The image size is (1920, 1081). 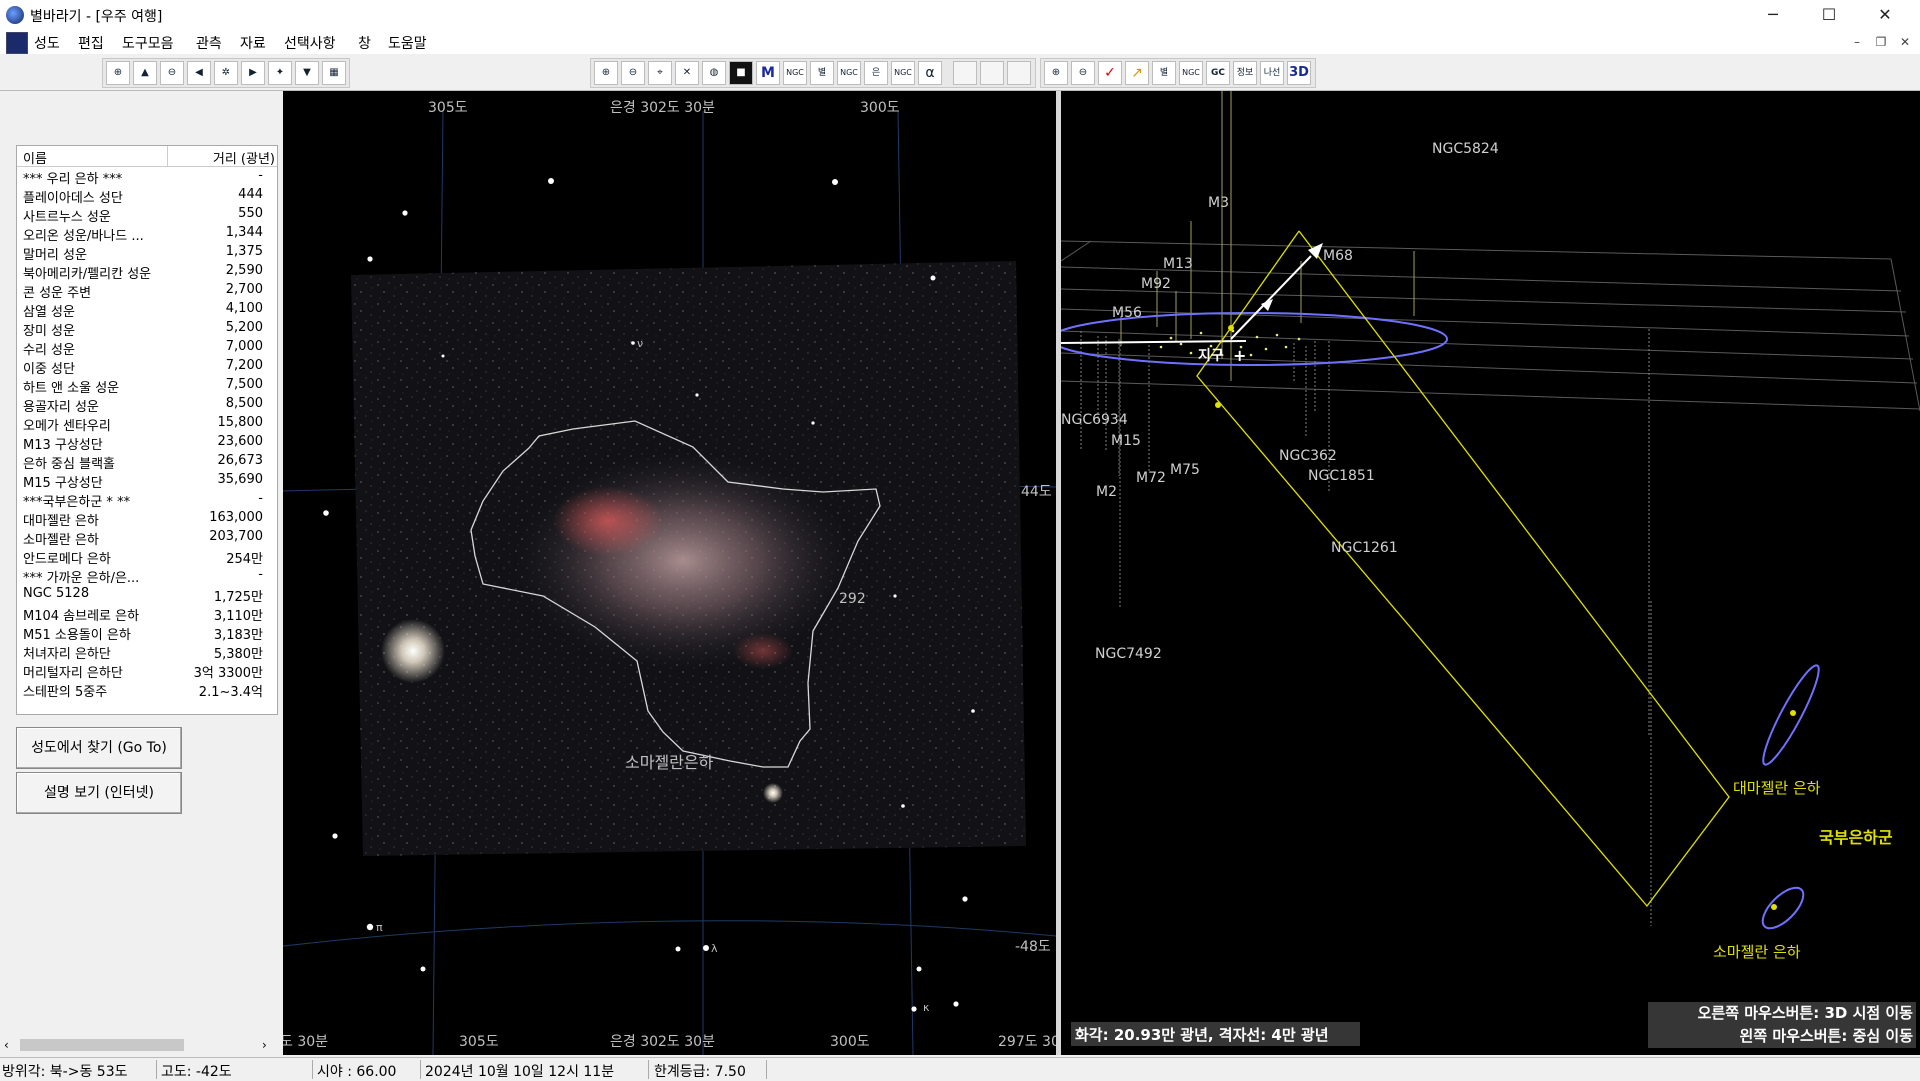 I want to click on earth-marker-icon: +, so click(x=1239, y=355).